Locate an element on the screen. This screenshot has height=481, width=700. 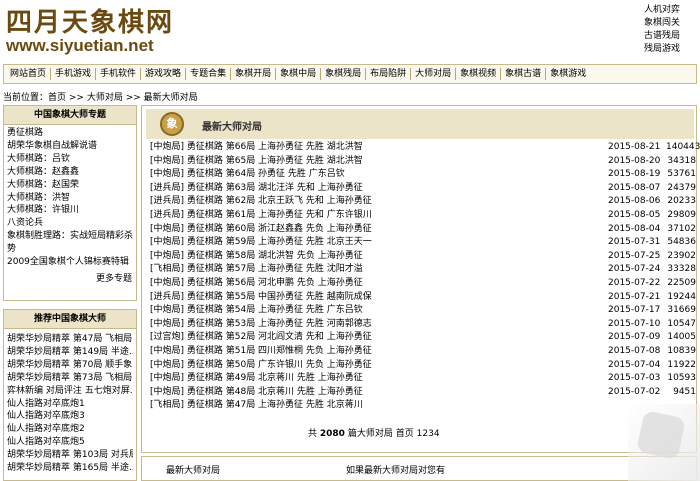
nav-item-game-guides: 游戏攻略 is located at coordinates (164, 74).